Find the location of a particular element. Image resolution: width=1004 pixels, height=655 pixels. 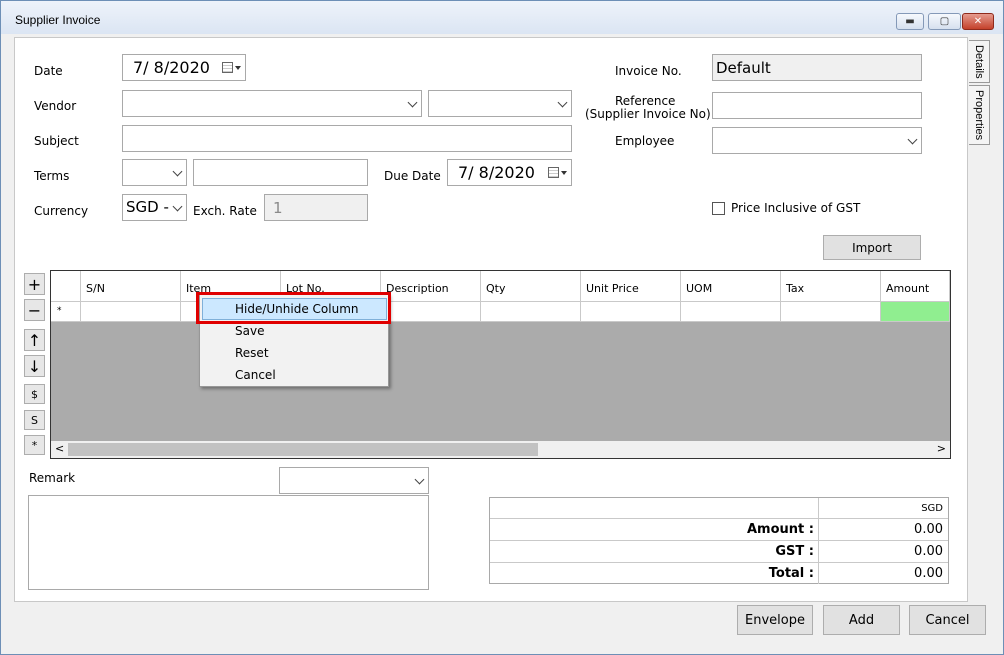

invoice-no-label: Invoice No. is located at coordinates (648, 71).